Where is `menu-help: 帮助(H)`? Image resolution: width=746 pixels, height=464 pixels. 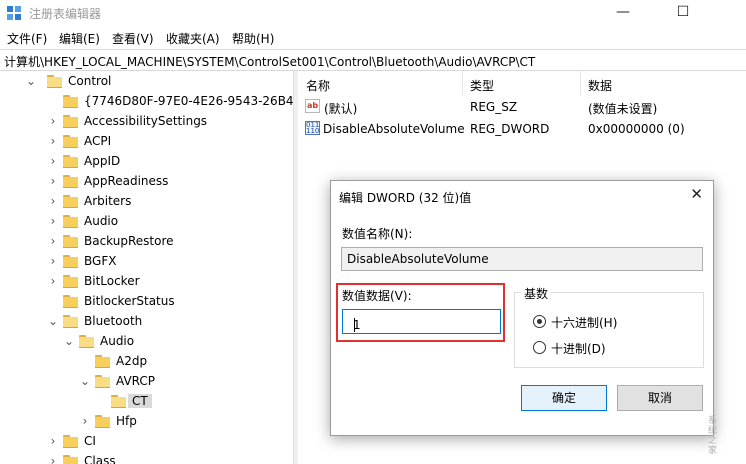
menu-help: 帮助(H) is located at coordinates (253, 38).